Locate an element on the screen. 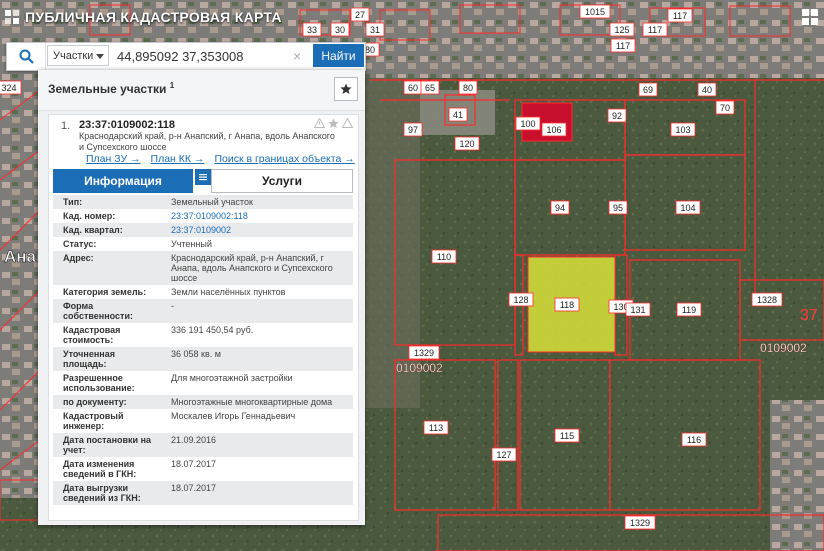  info-value: Многоэтажные многоквартирные дома is located at coordinates (257, 402).